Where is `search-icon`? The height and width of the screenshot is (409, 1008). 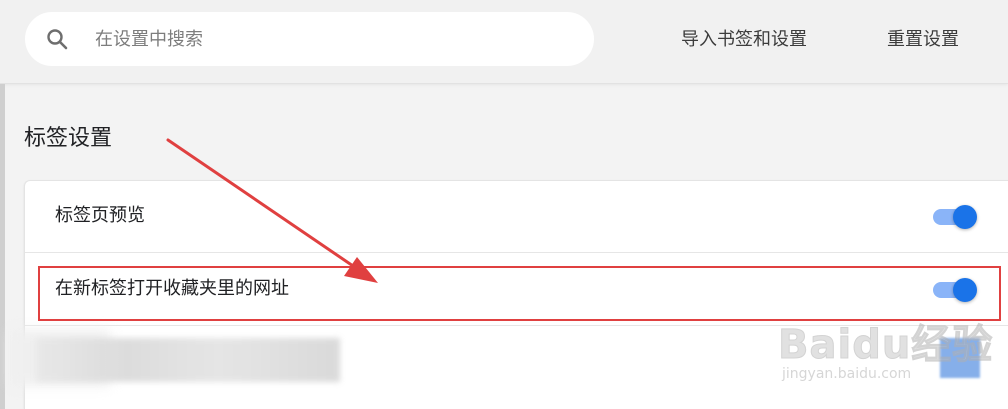 search-icon is located at coordinates (57, 39).